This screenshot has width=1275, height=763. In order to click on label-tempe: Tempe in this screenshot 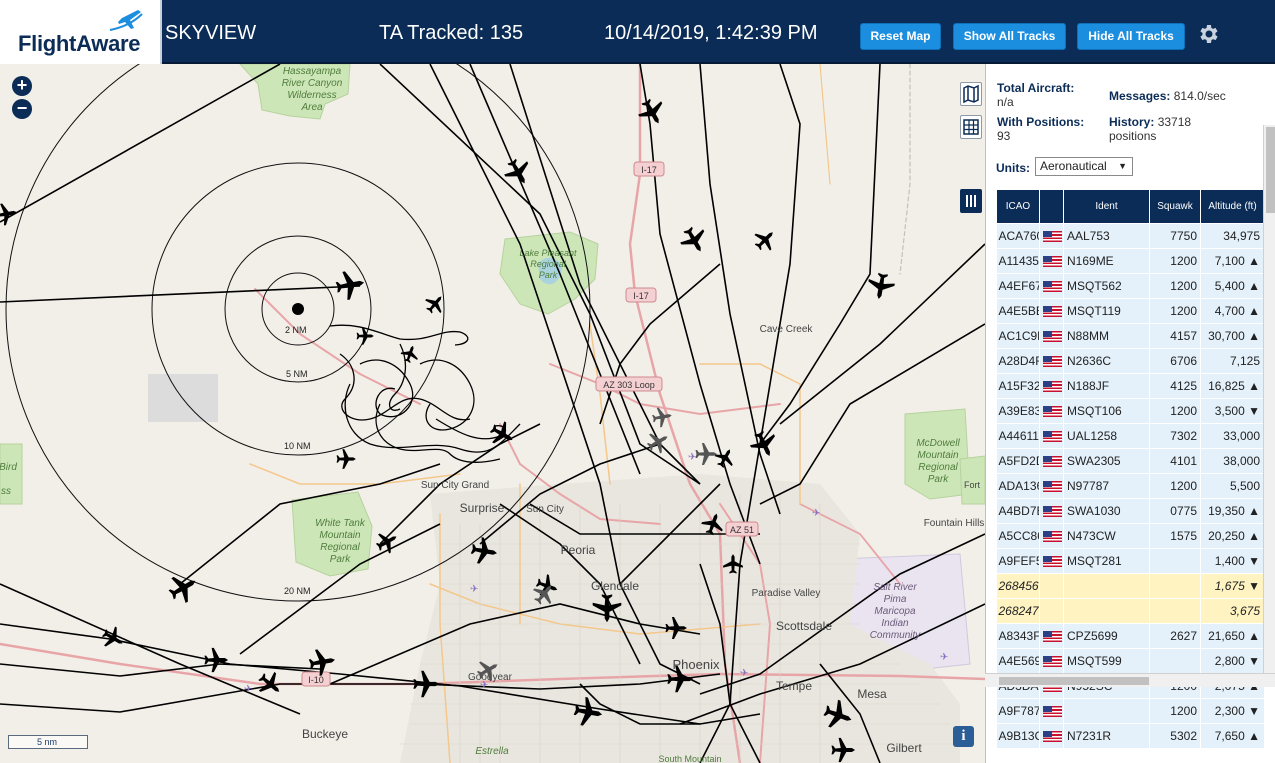, I will do `click(794, 686)`.